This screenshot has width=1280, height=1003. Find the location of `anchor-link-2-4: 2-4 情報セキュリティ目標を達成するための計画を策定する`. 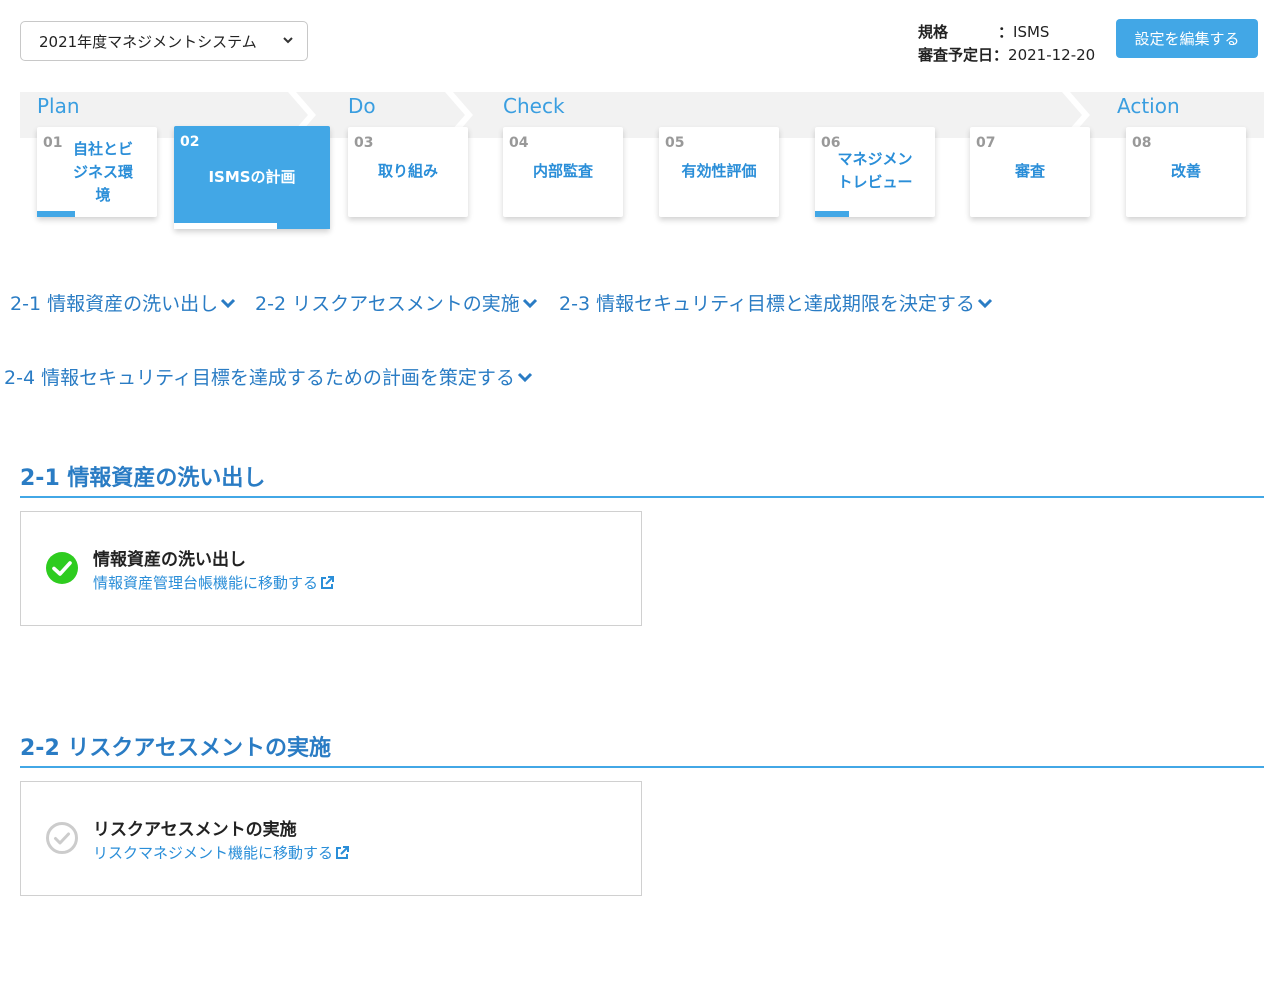

anchor-link-2-4: 2-4 情報セキュリティ目標を達成するための計画を策定する is located at coordinates (268, 376).